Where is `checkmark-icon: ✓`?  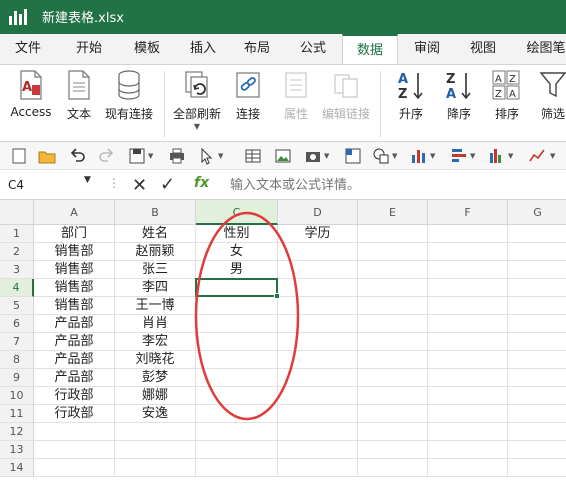
checkmark-icon: ✓ is located at coordinates (167, 184).